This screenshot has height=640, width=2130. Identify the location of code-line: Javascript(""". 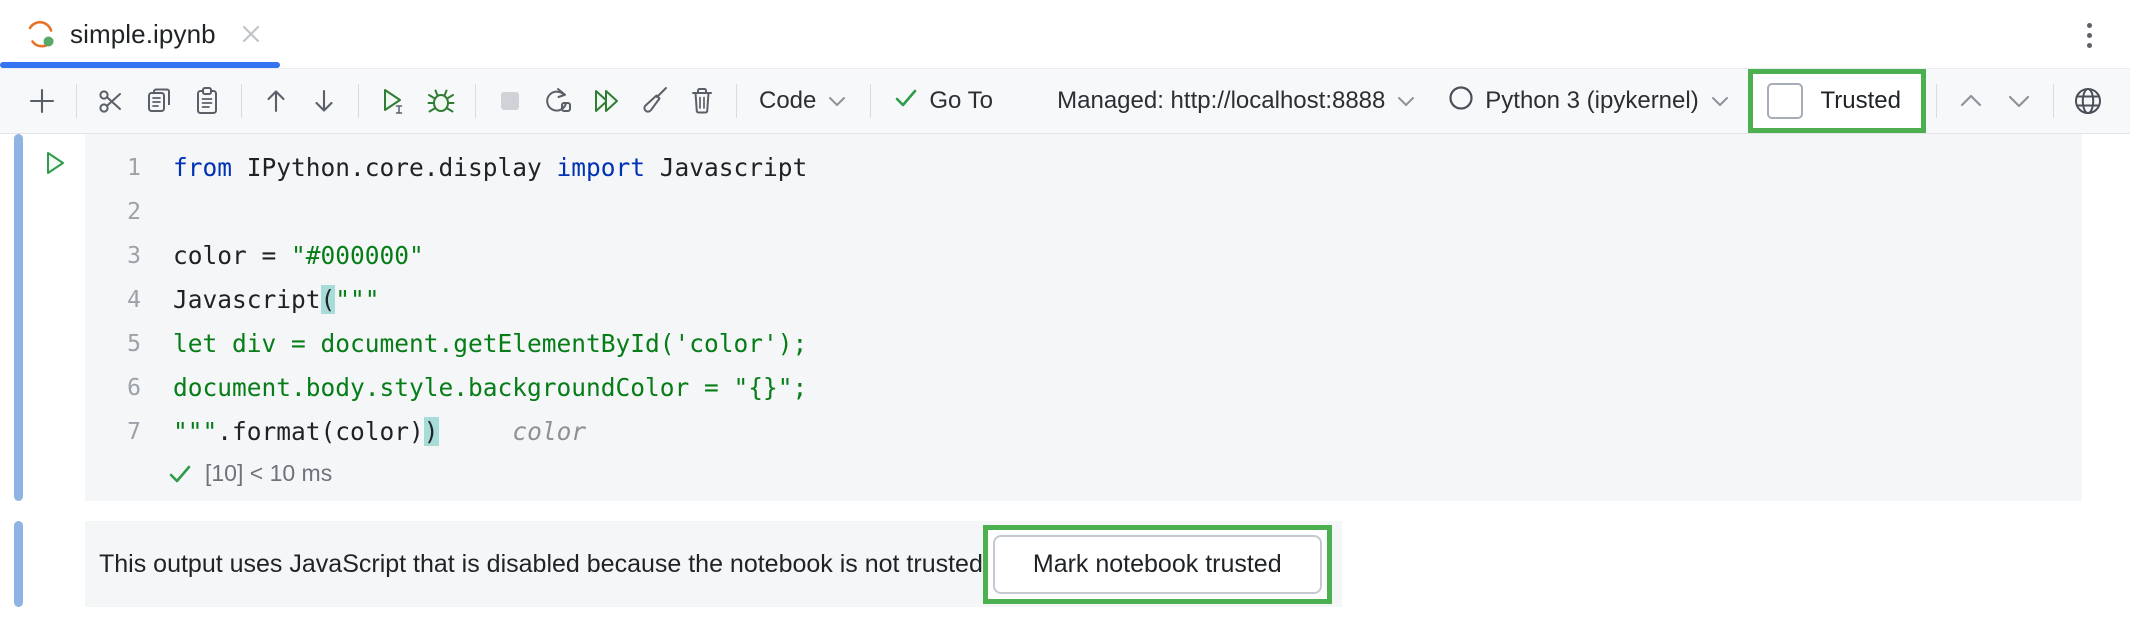
(1127, 300).